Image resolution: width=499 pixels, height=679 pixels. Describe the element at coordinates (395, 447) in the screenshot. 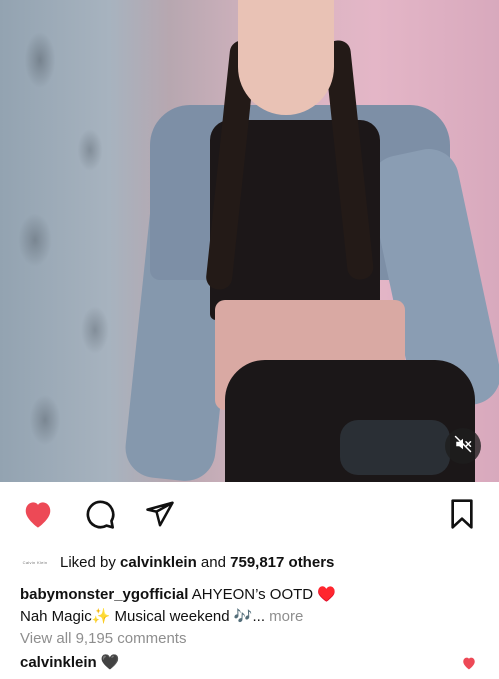

I see `shoulder-bag` at that location.